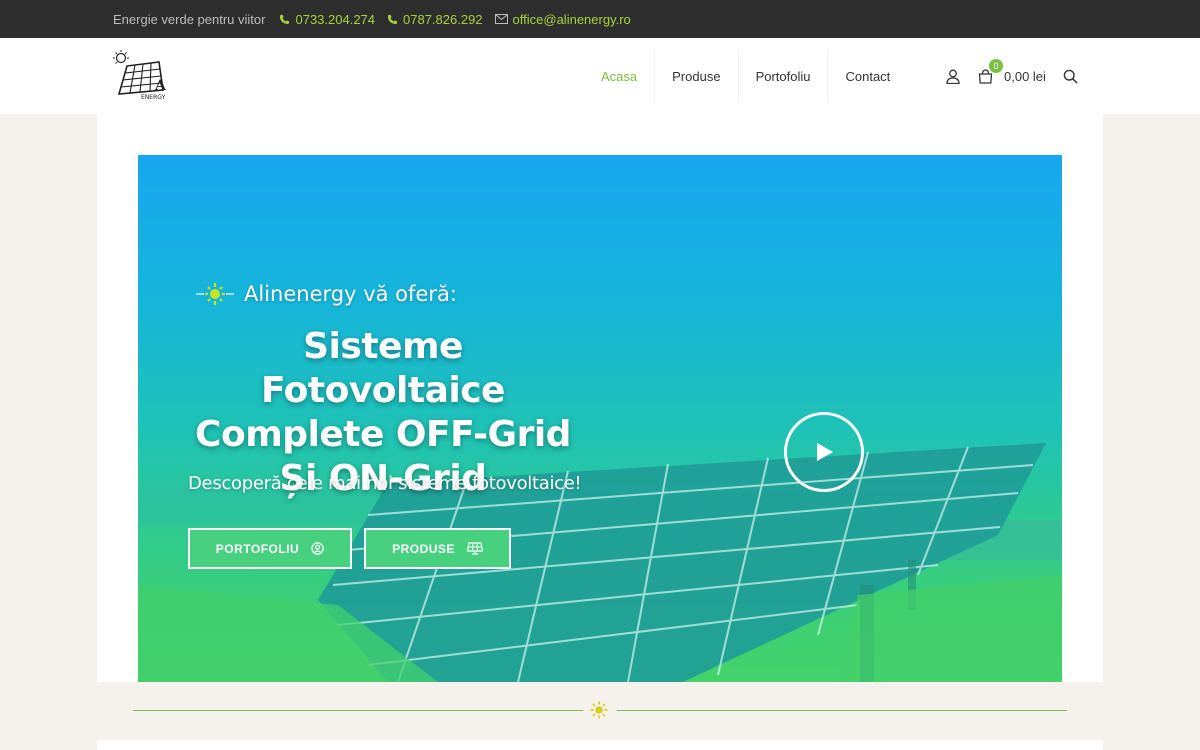 Image resolution: width=1200 pixels, height=750 pixels. I want to click on header-tools: 0 0,00 lei, so click(1012, 74).